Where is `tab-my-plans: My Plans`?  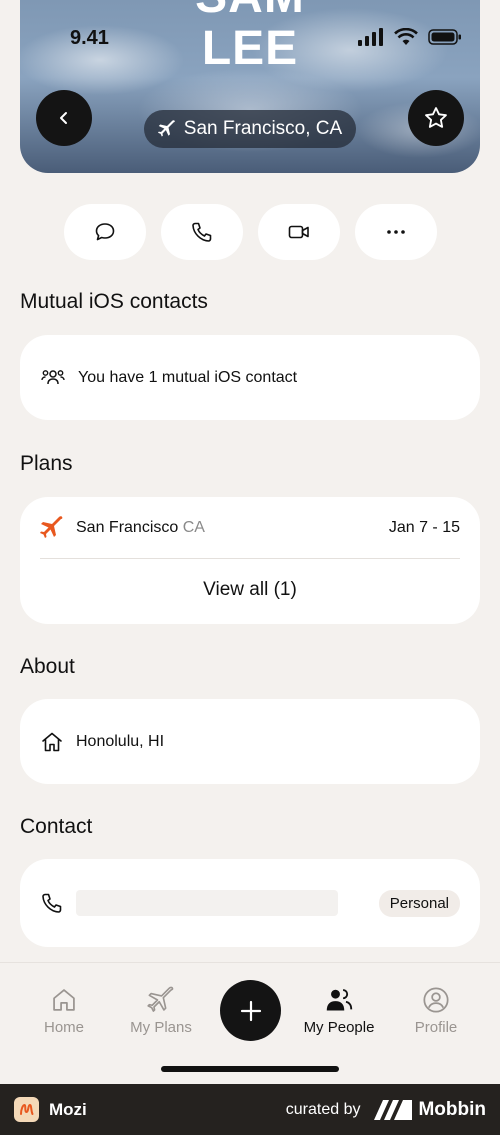
tab-my-plans: My Plans is located at coordinates (161, 1010).